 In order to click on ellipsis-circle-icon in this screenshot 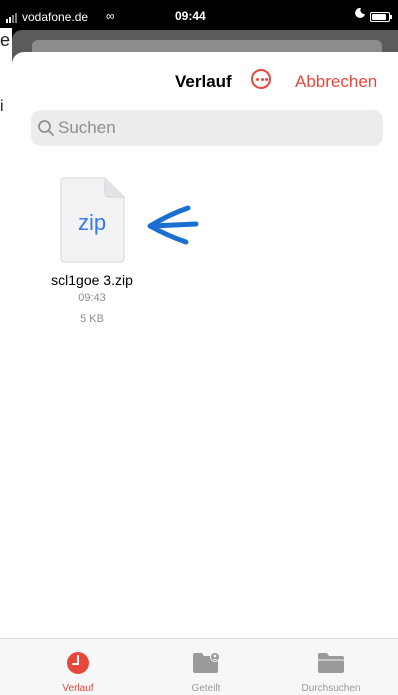, I will do `click(261, 79)`.